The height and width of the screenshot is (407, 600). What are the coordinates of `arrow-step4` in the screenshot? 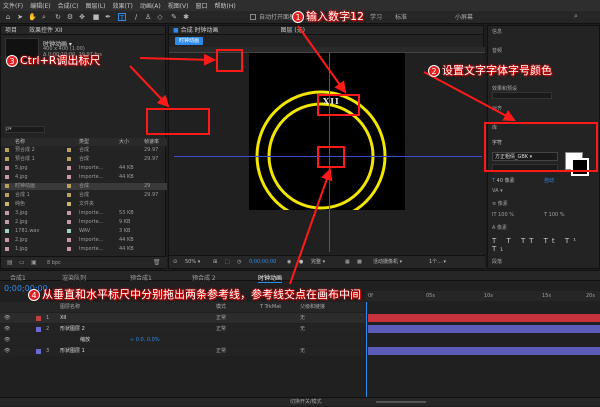 It's located at (311, 226).